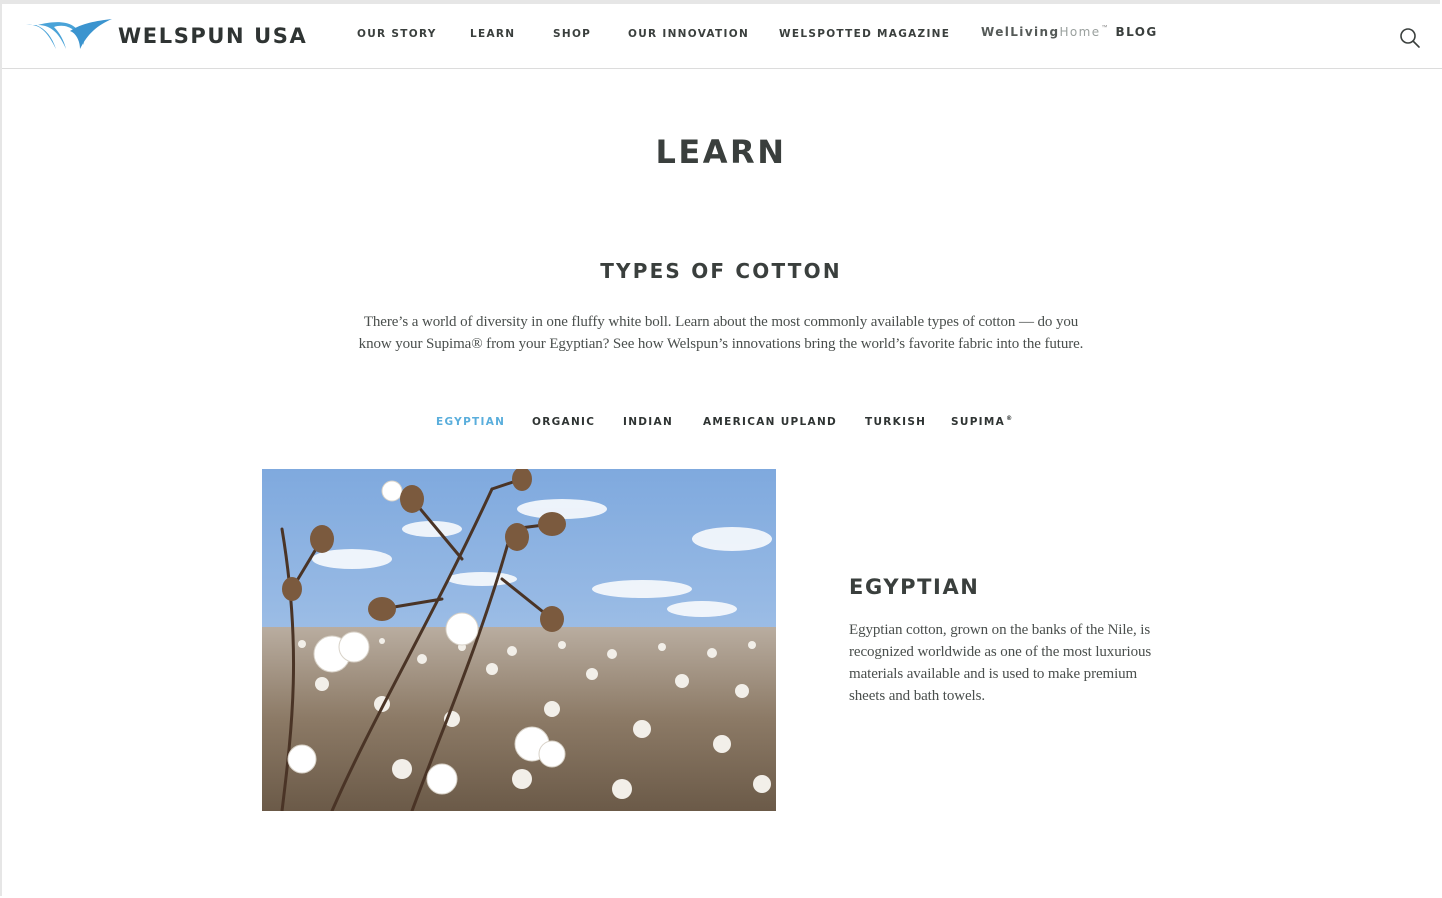 The image size is (1442, 898). What do you see at coordinates (688, 34) in the screenshot?
I see `nav-item-our-innovation: OUR INNOVATION` at bounding box center [688, 34].